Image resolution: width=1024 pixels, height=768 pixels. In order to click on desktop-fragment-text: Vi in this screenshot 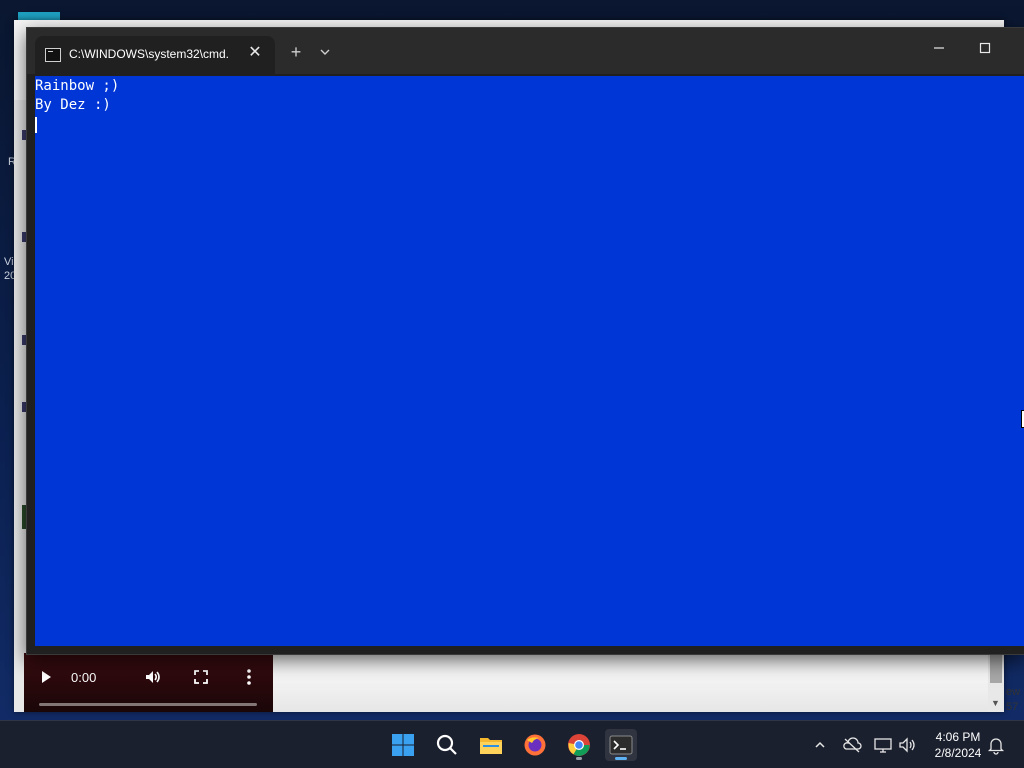, I will do `click(9, 262)`.